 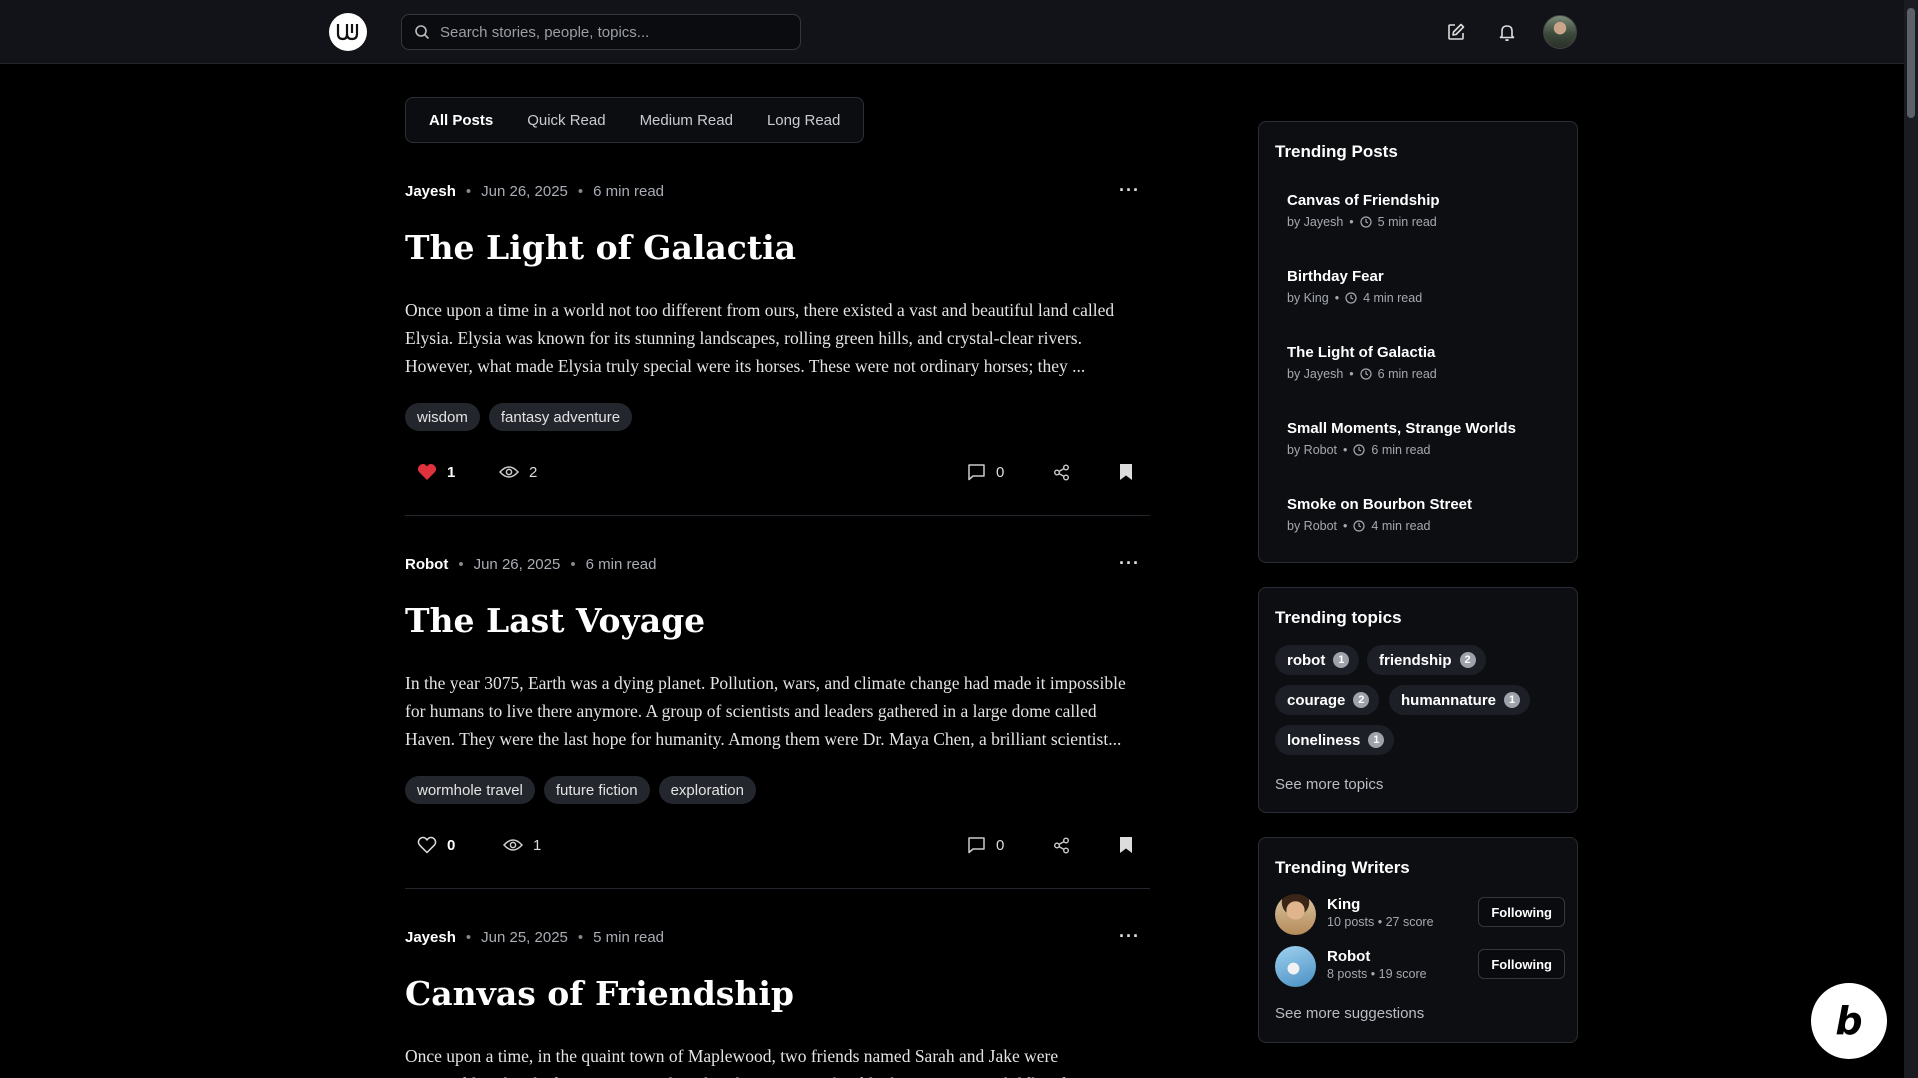 I want to click on tab-long-read: Long Read, so click(x=803, y=120).